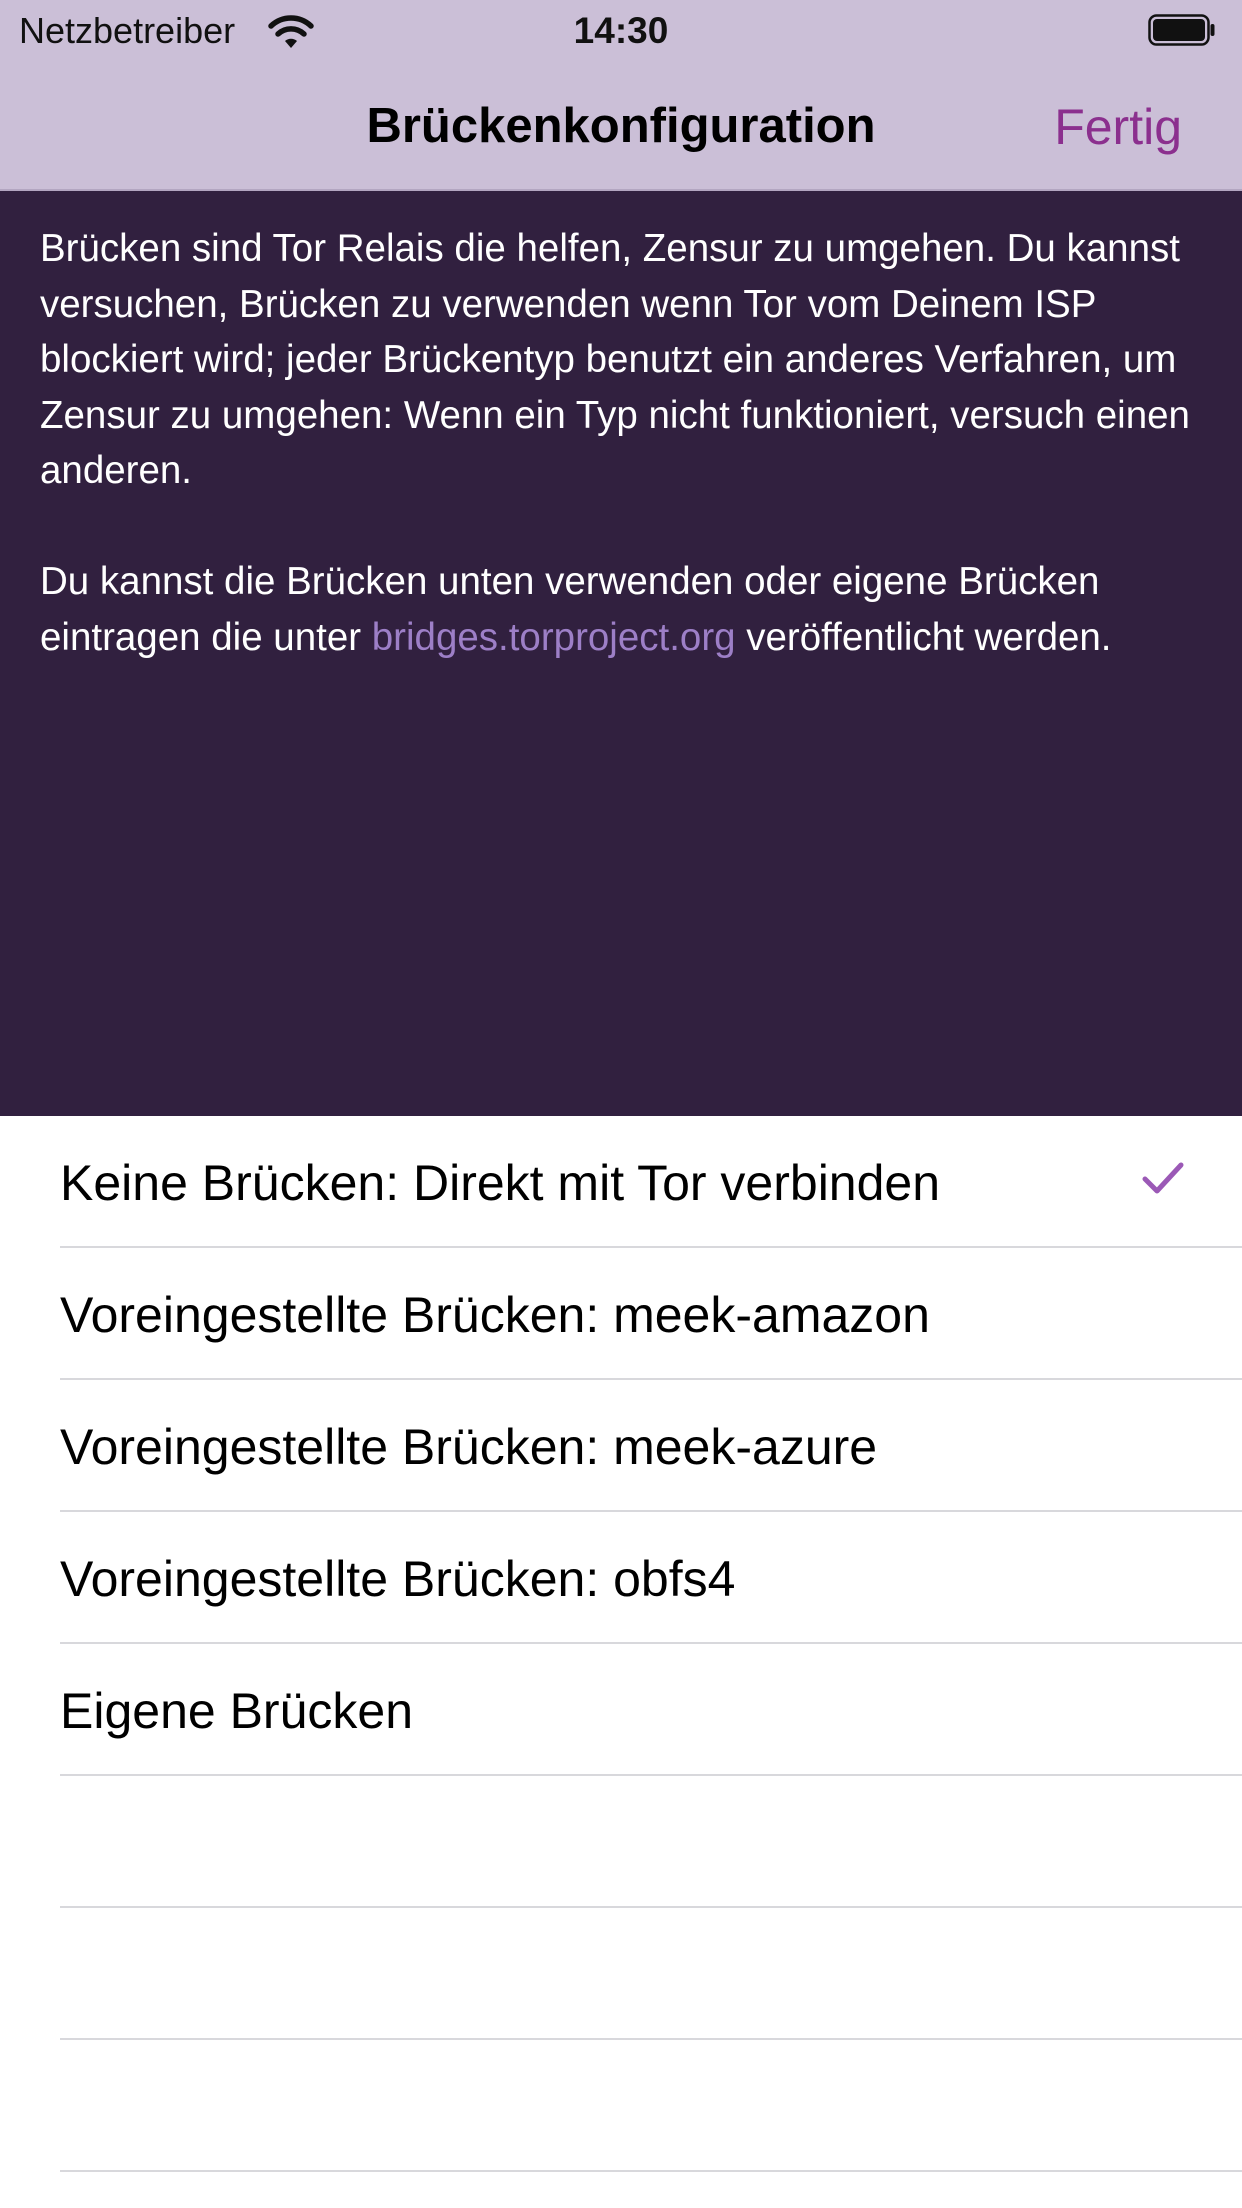 This screenshot has height=2208, width=1242. I want to click on option-meek-azure: Voreingestellte Brücken: meek-azure, so click(621, 1446).